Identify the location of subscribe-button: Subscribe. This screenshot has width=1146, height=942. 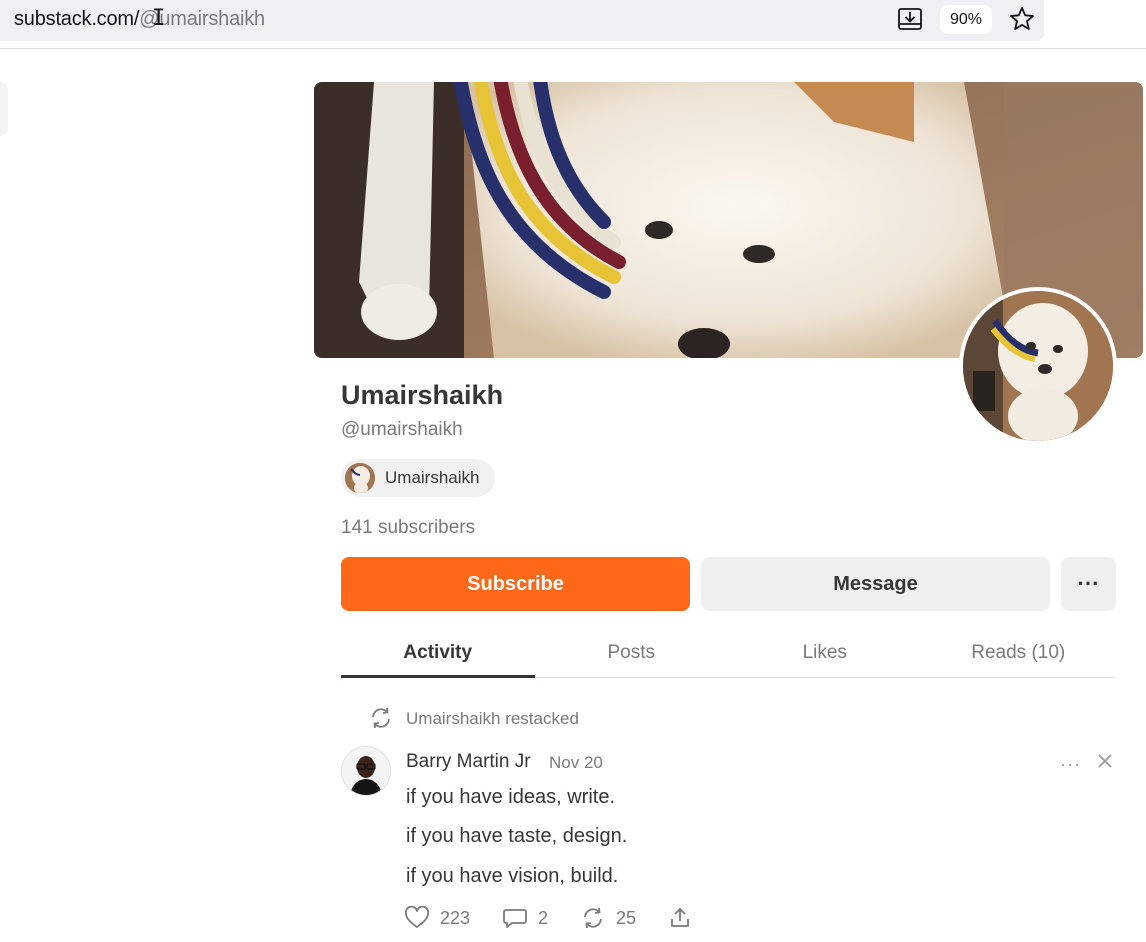
(515, 584).